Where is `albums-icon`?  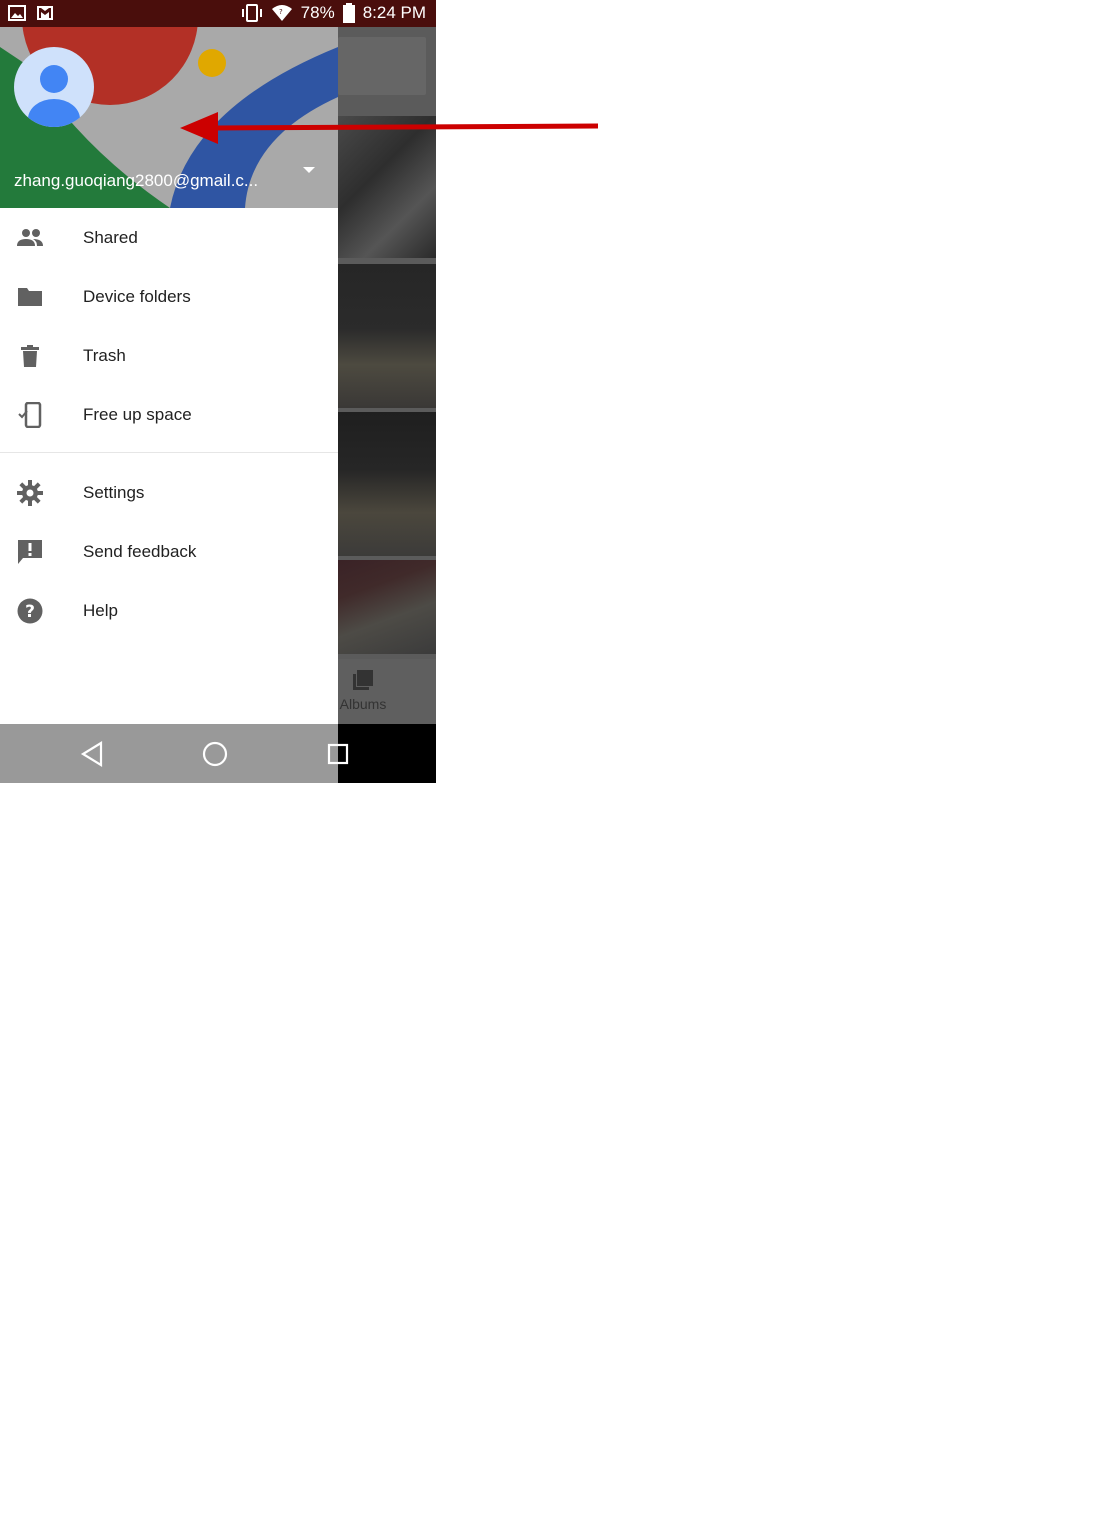 albums-icon is located at coordinates (363, 680).